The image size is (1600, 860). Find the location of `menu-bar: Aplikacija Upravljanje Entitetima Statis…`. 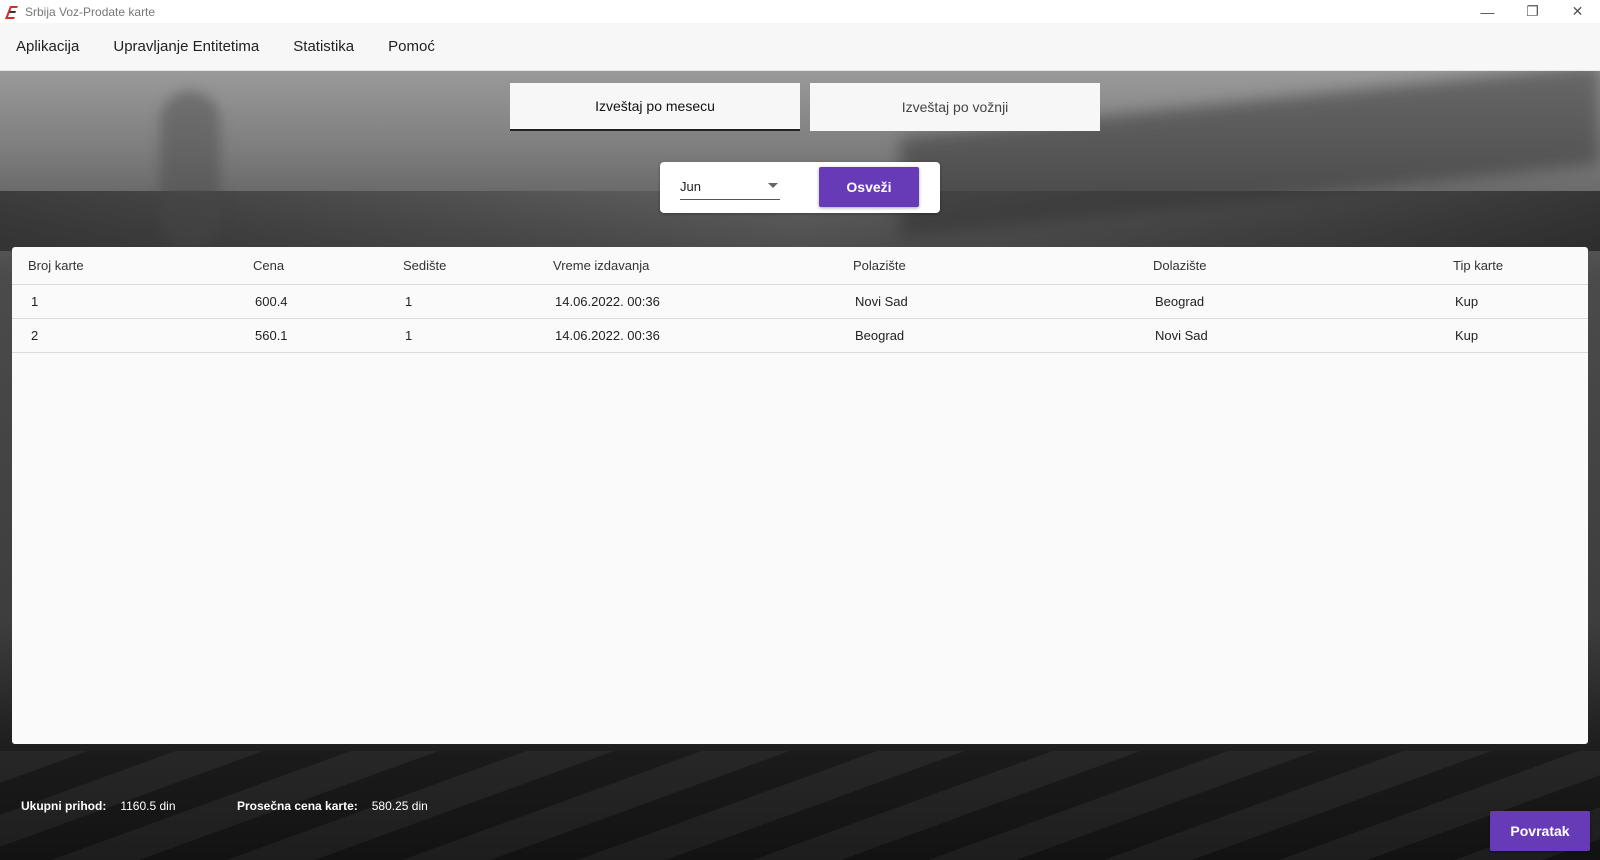

menu-bar: Aplikacija Upravljanje Entitetima Statis… is located at coordinates (800, 47).